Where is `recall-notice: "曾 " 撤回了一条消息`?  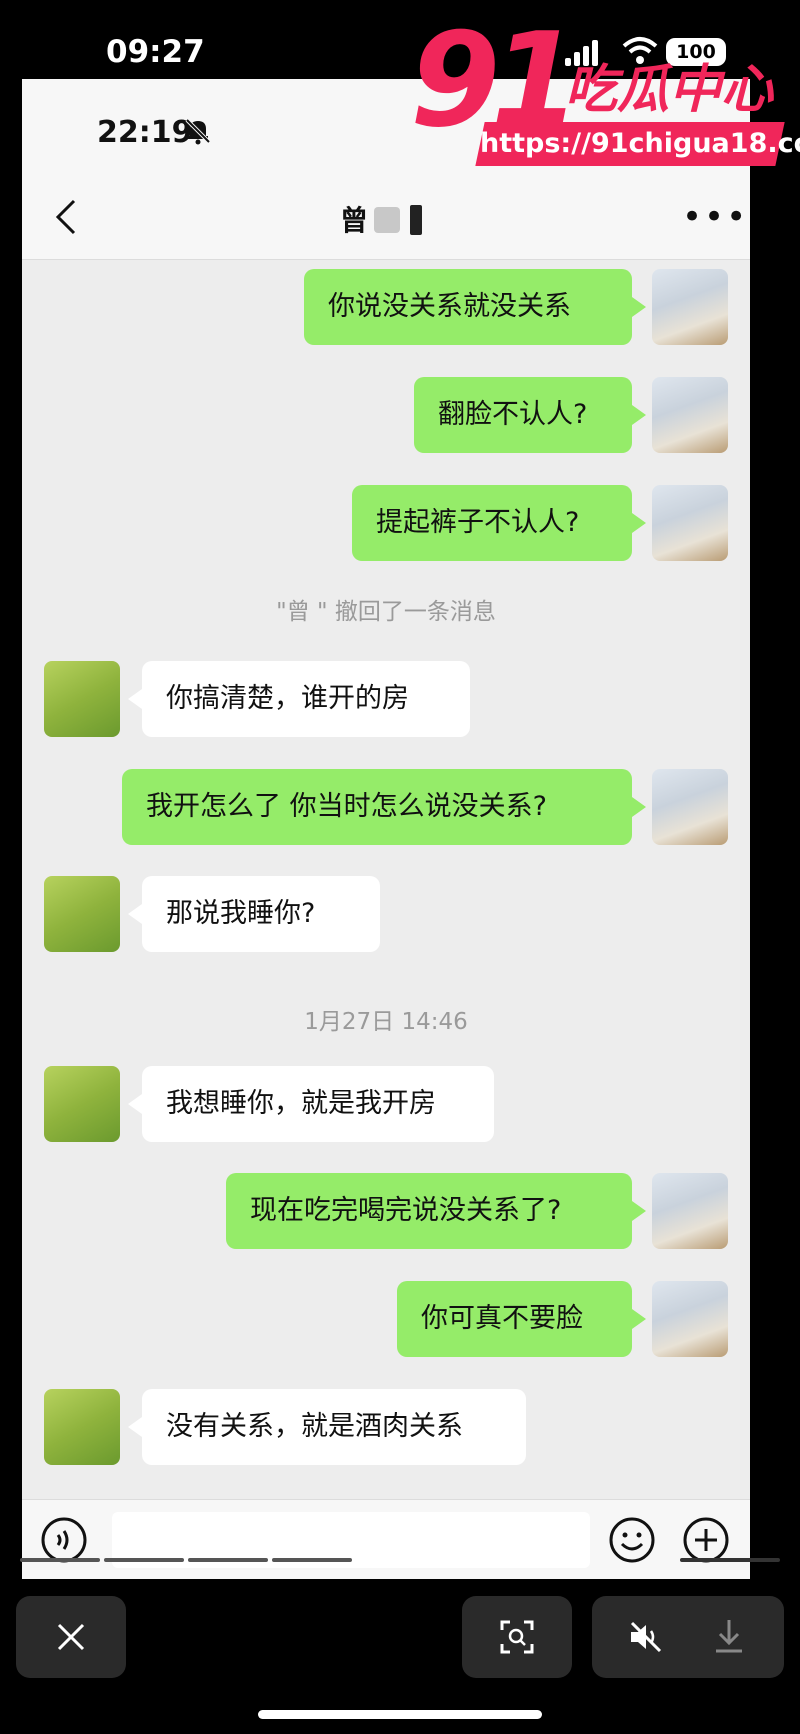
recall-notice: "曾 " 撤回了一条消息 is located at coordinates (386, 612).